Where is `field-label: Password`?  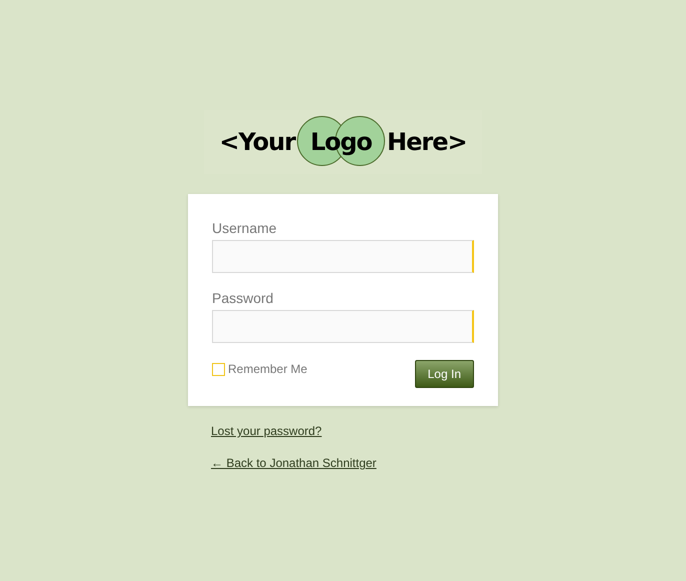 field-label: Password is located at coordinates (243, 298).